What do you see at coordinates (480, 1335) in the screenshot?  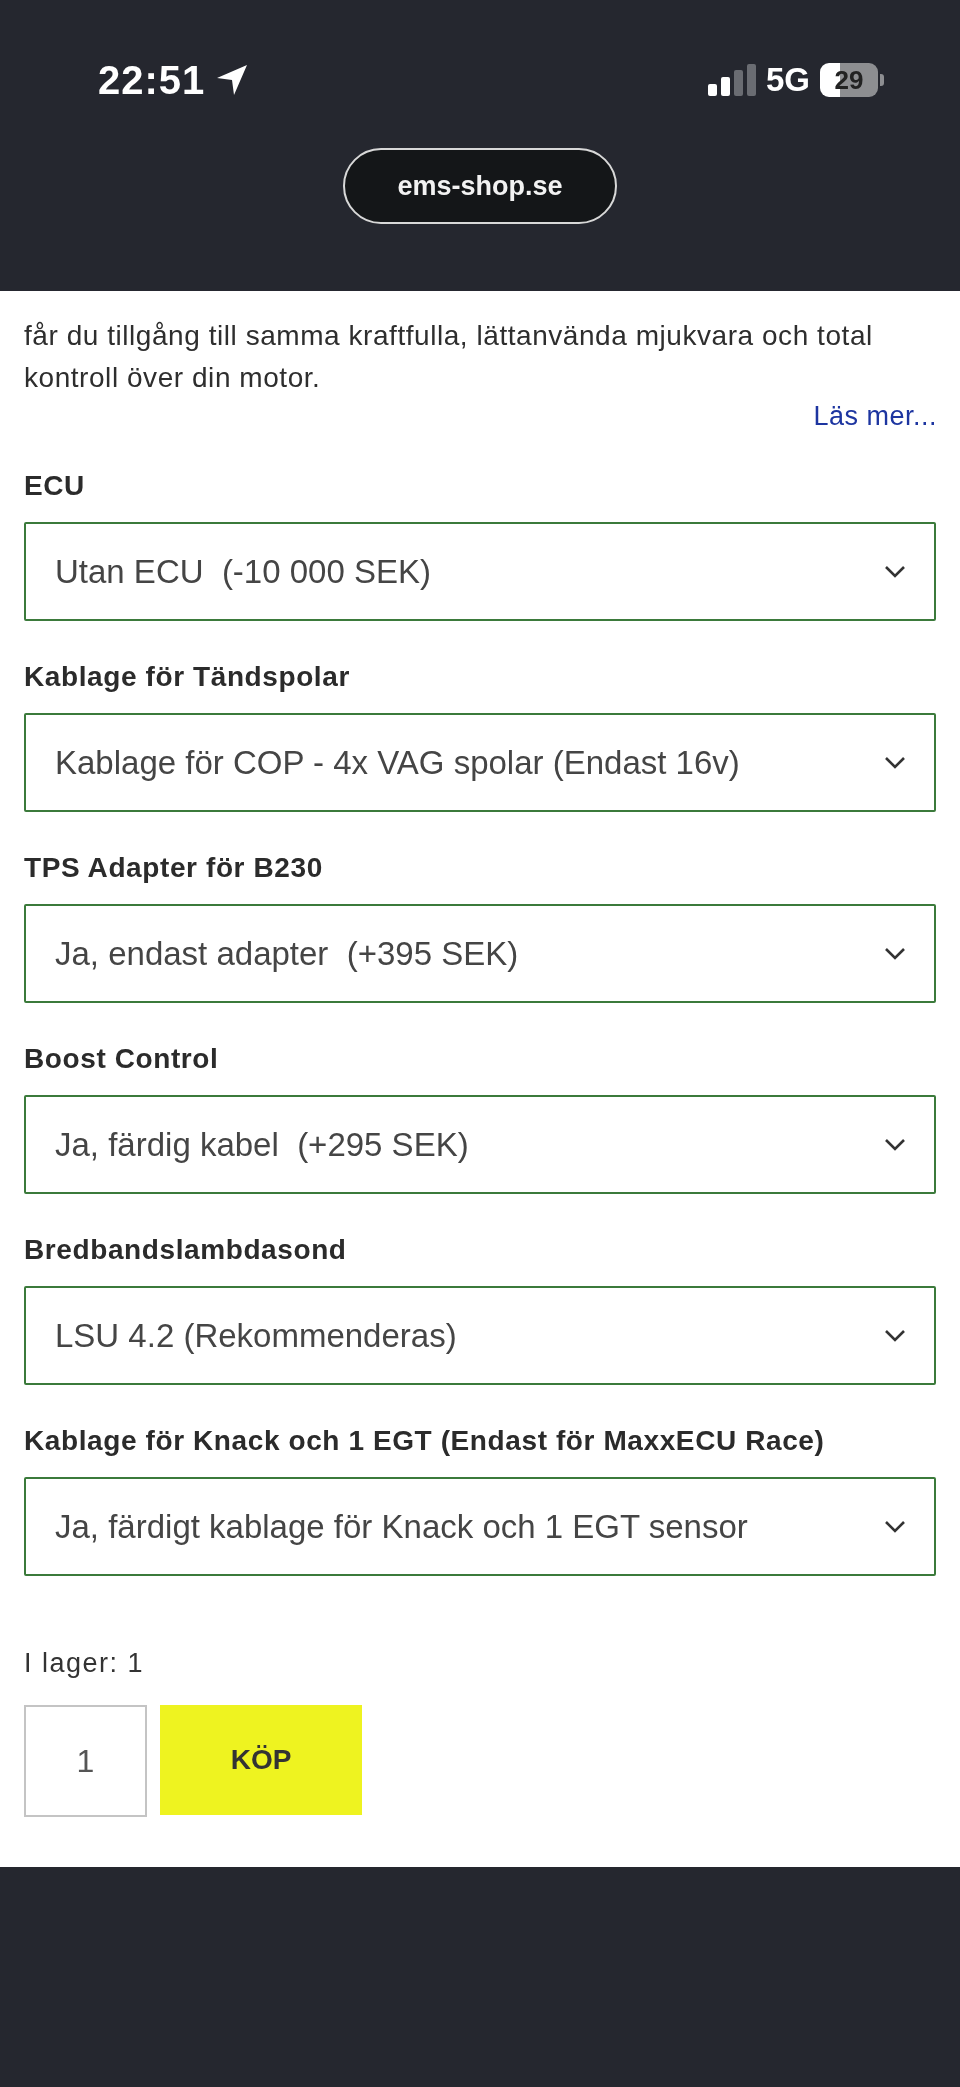 I see `dropdown: LSU 4.2 (Rekommenderas)` at bounding box center [480, 1335].